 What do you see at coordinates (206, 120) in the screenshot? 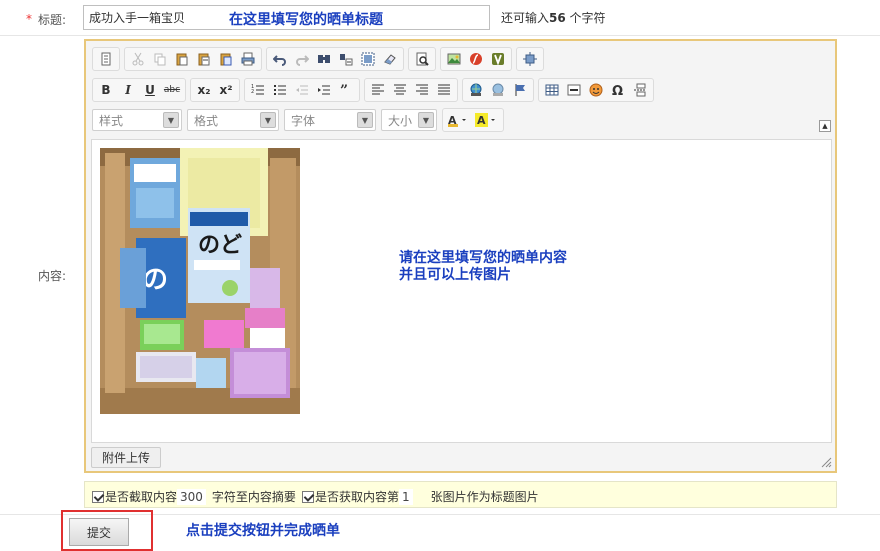
I see `format-combo-label: 格式` at bounding box center [206, 120].